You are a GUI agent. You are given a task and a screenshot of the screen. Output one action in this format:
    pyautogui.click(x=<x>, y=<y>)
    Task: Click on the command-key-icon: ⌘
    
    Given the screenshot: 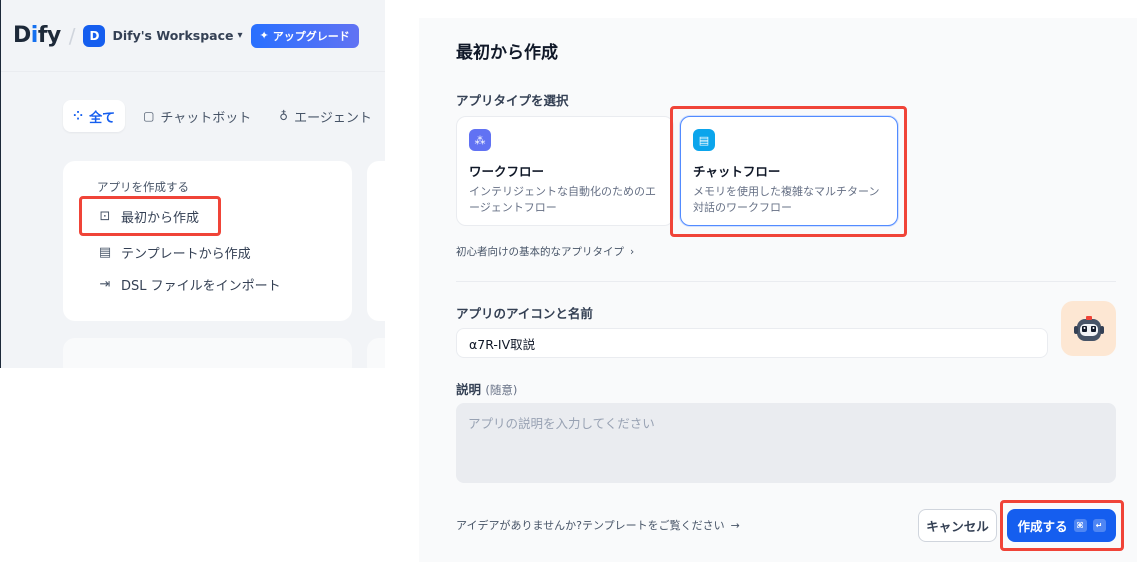 What is the action you would take?
    pyautogui.click(x=1080, y=525)
    